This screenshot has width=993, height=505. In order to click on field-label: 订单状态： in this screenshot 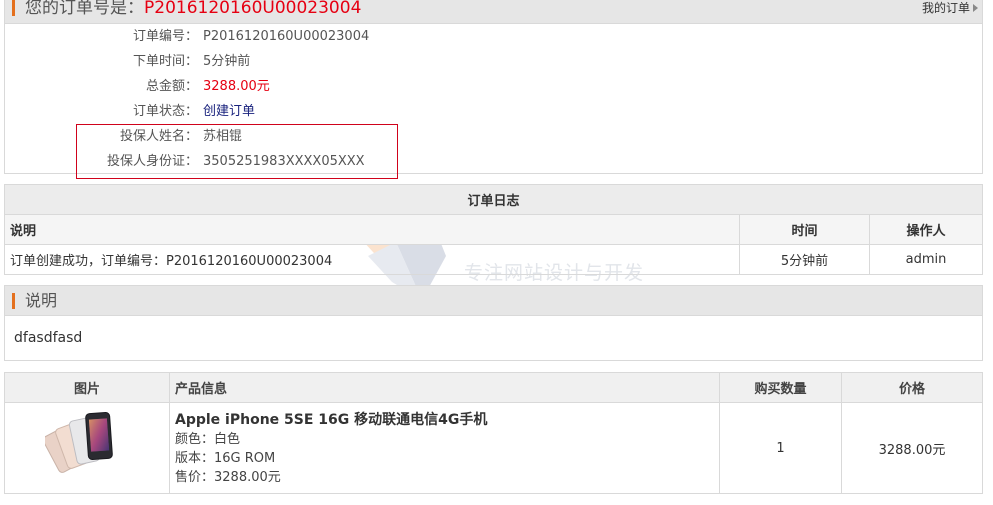, I will do `click(165, 111)`.